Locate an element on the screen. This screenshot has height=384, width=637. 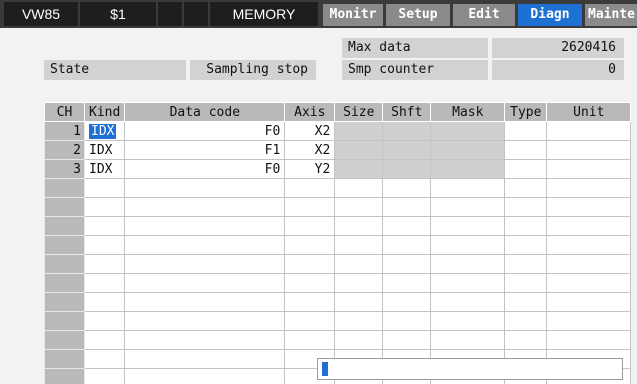
data-code-cell: F1 is located at coordinates (205, 150).